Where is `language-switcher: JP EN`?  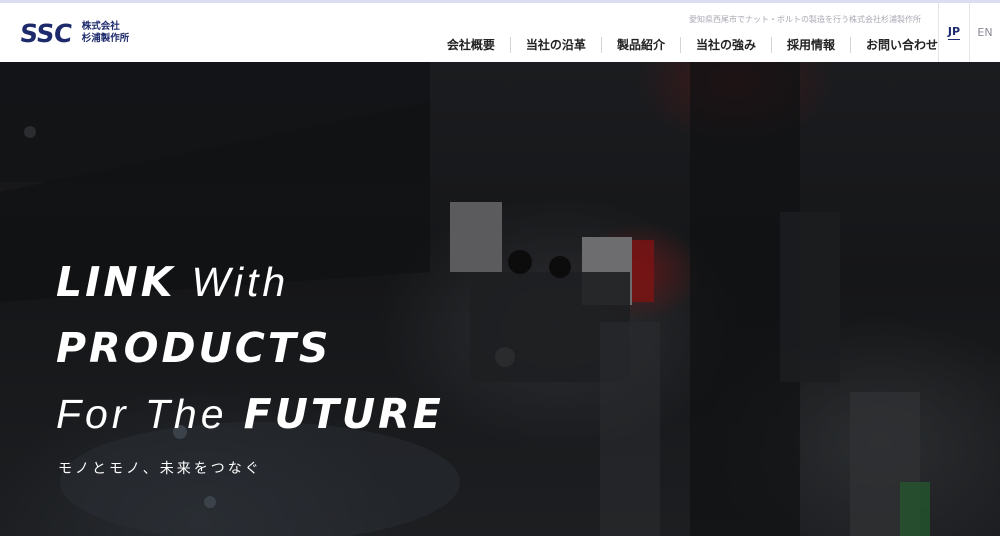
language-switcher: JP EN is located at coordinates (969, 32).